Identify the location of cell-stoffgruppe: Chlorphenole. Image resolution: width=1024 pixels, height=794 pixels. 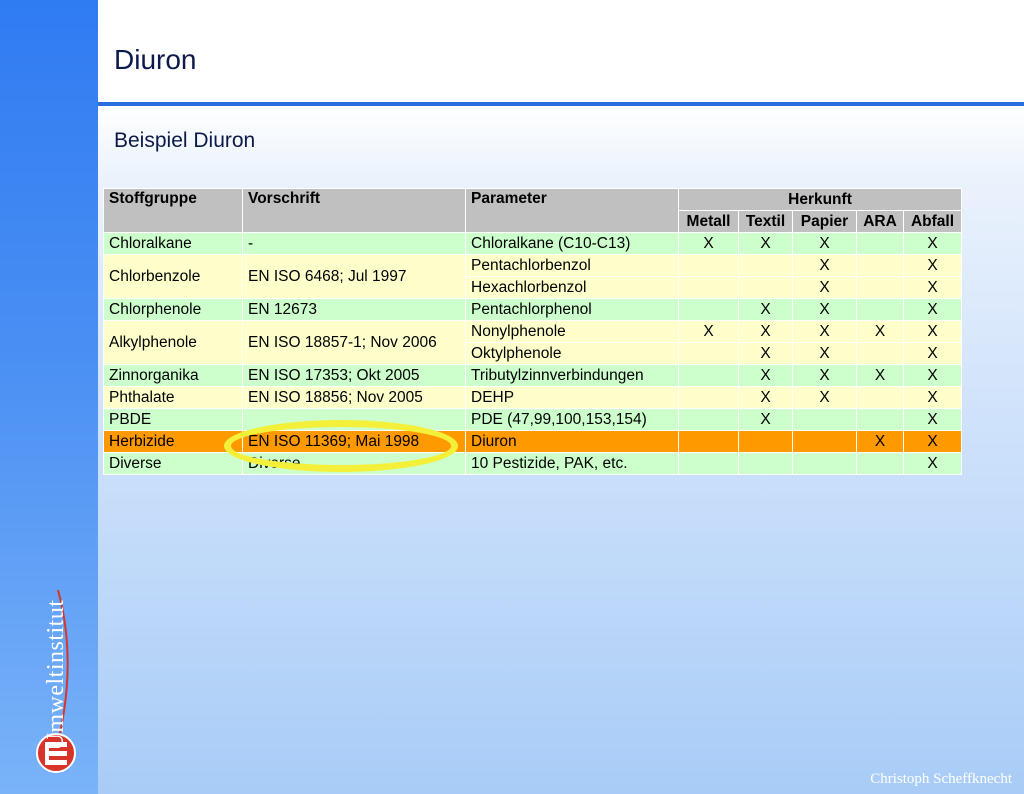
(173, 309).